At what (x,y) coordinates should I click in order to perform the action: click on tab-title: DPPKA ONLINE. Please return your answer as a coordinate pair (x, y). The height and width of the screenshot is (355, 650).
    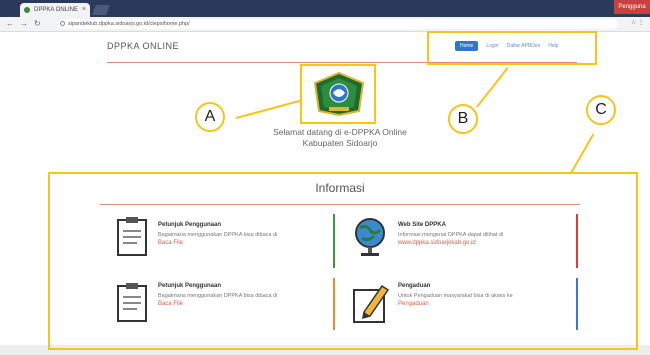
    Looking at the image, I should click on (56, 10).